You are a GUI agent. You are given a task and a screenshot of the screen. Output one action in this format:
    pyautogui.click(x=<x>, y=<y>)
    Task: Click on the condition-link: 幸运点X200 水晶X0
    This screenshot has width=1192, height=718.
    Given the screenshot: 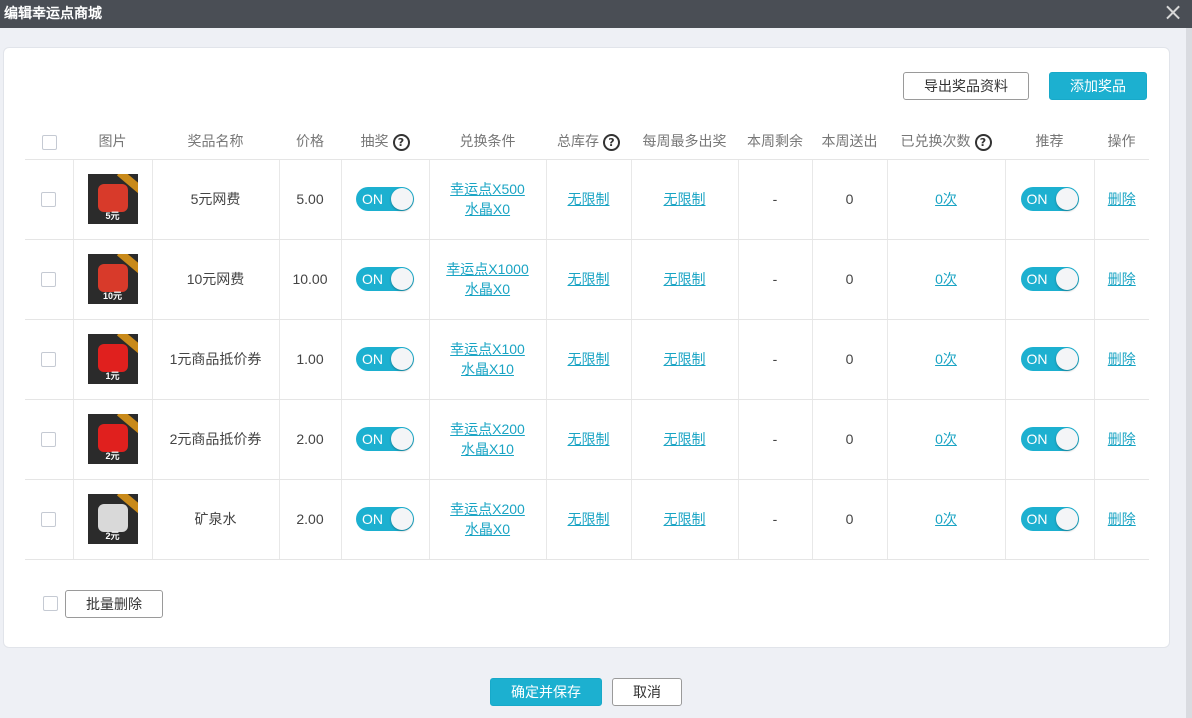 What is the action you would take?
    pyautogui.click(x=487, y=519)
    